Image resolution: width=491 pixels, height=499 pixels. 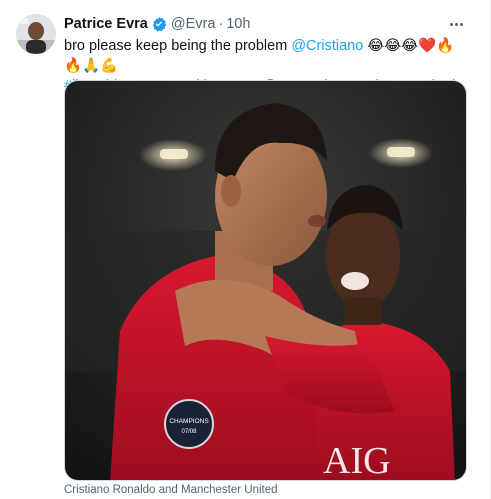 I want to click on mention-cristiano-link: @Cristiano, so click(x=327, y=46).